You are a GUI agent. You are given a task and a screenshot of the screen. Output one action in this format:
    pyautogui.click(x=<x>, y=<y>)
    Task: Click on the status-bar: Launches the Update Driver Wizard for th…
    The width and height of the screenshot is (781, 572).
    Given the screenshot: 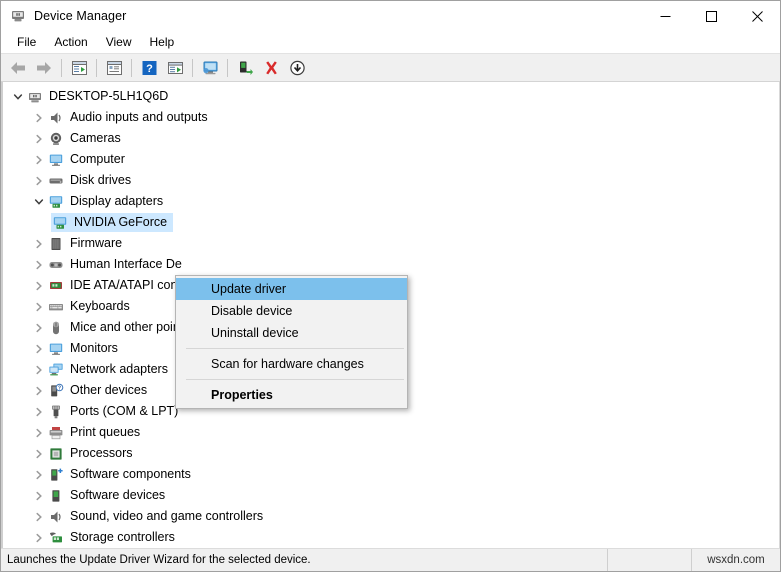 What is the action you would take?
    pyautogui.click(x=390, y=559)
    